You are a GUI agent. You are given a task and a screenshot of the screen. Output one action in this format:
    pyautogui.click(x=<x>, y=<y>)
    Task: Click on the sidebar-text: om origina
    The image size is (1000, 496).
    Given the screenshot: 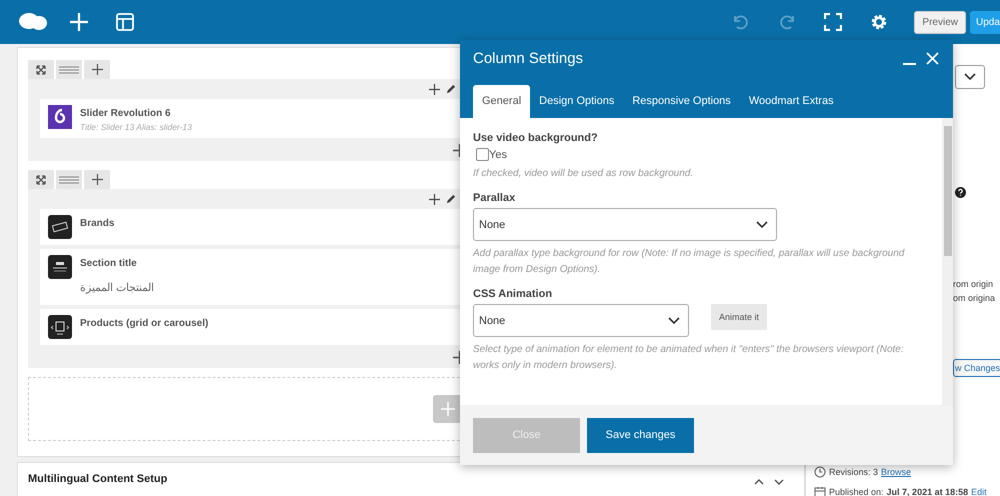 What is the action you would take?
    pyautogui.click(x=974, y=298)
    